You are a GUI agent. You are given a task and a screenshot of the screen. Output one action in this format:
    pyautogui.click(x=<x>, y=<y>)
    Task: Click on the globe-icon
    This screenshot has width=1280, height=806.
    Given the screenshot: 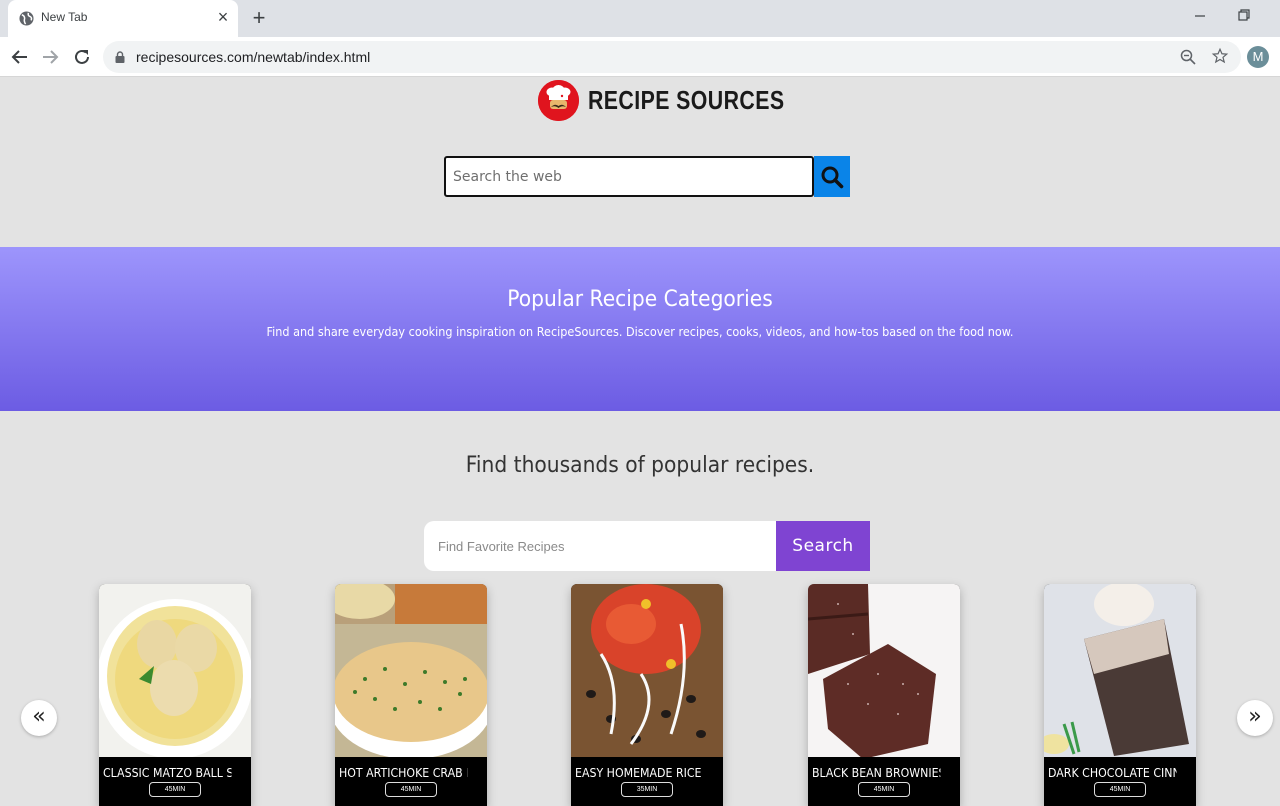 What is the action you would take?
    pyautogui.click(x=26, y=18)
    